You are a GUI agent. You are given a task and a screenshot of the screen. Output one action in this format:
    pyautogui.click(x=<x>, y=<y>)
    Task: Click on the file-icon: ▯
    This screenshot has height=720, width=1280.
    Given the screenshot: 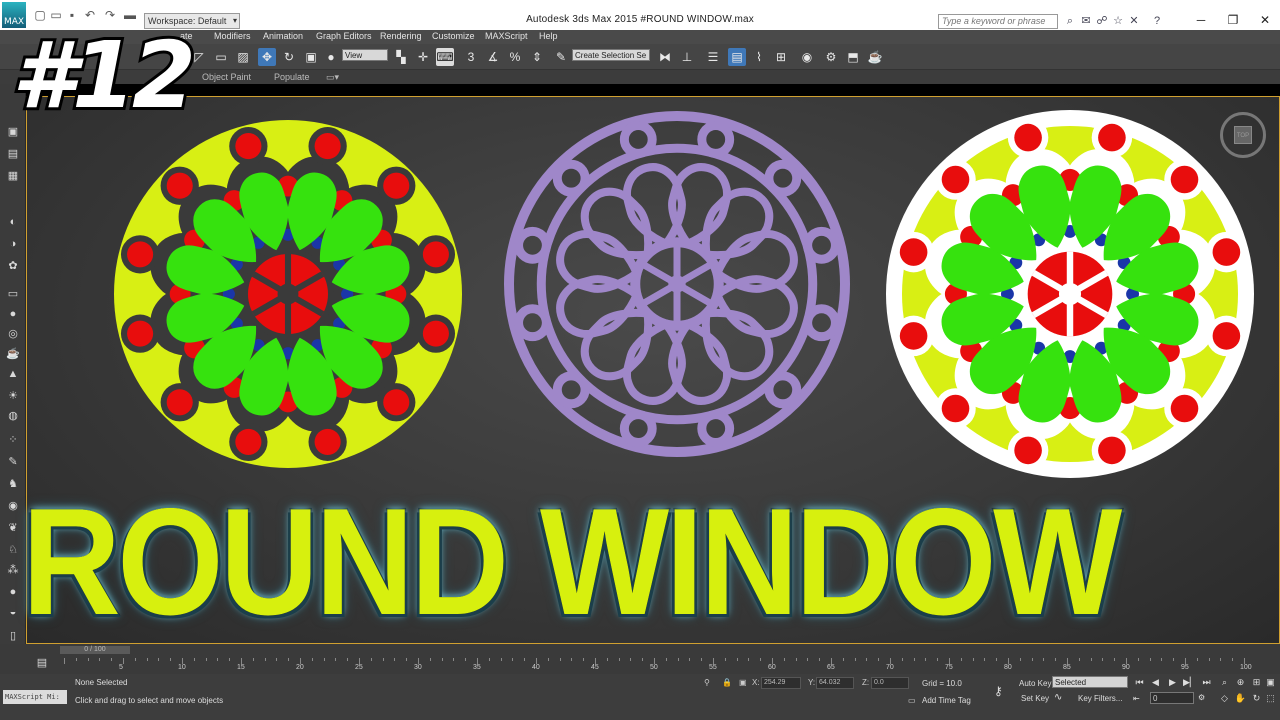 What is the action you would take?
    pyautogui.click(x=13, y=636)
    